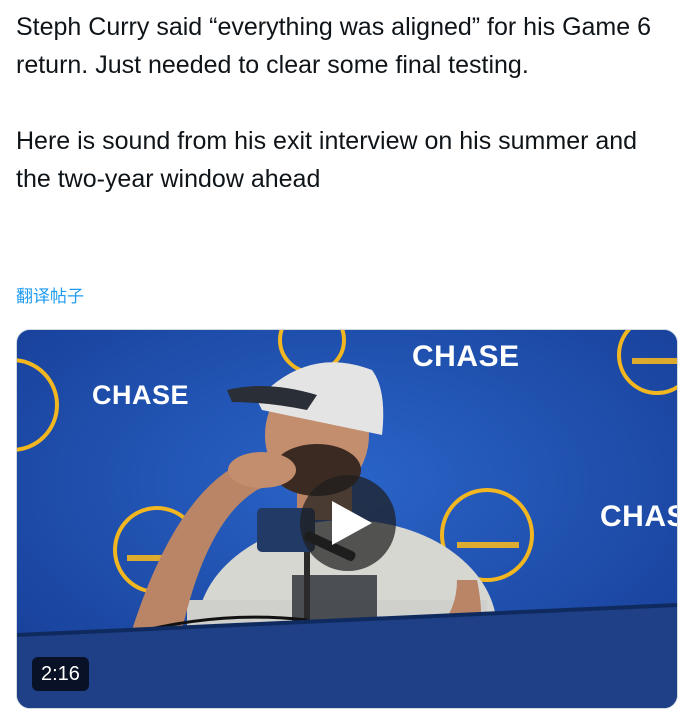 This screenshot has height=719, width=690. What do you see at coordinates (50, 297) in the screenshot?
I see `translate-post-link: 翻译帖子` at bounding box center [50, 297].